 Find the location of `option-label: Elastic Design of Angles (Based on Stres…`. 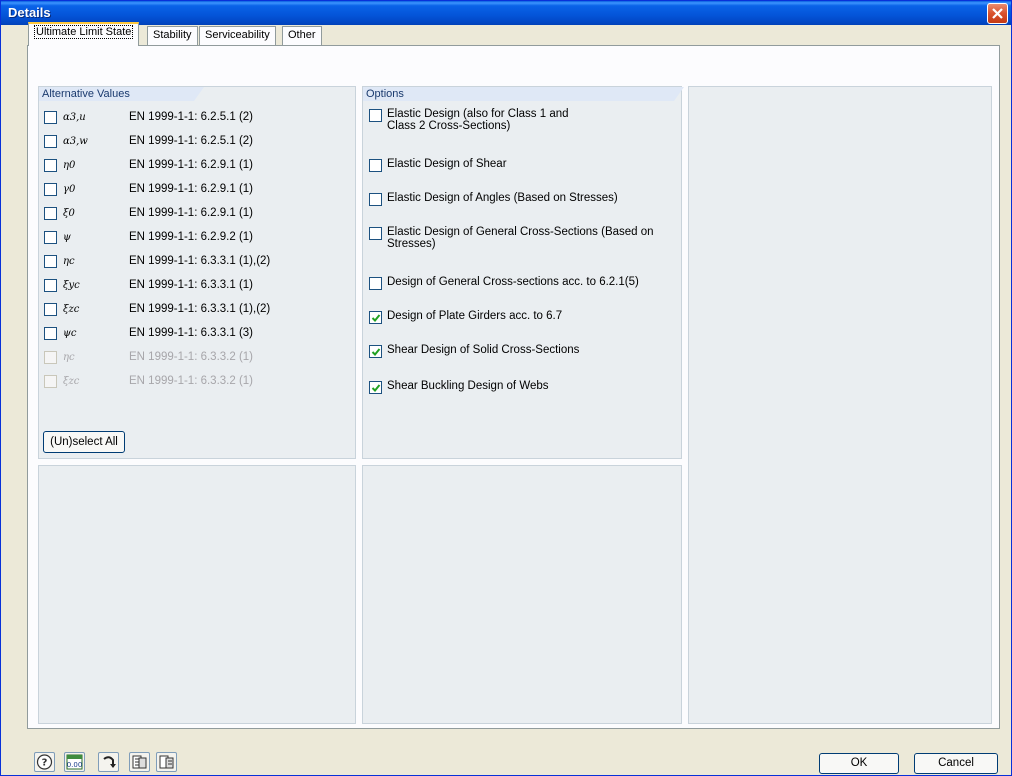

option-label: Elastic Design of Angles (Based on Stres… is located at coordinates (502, 198).